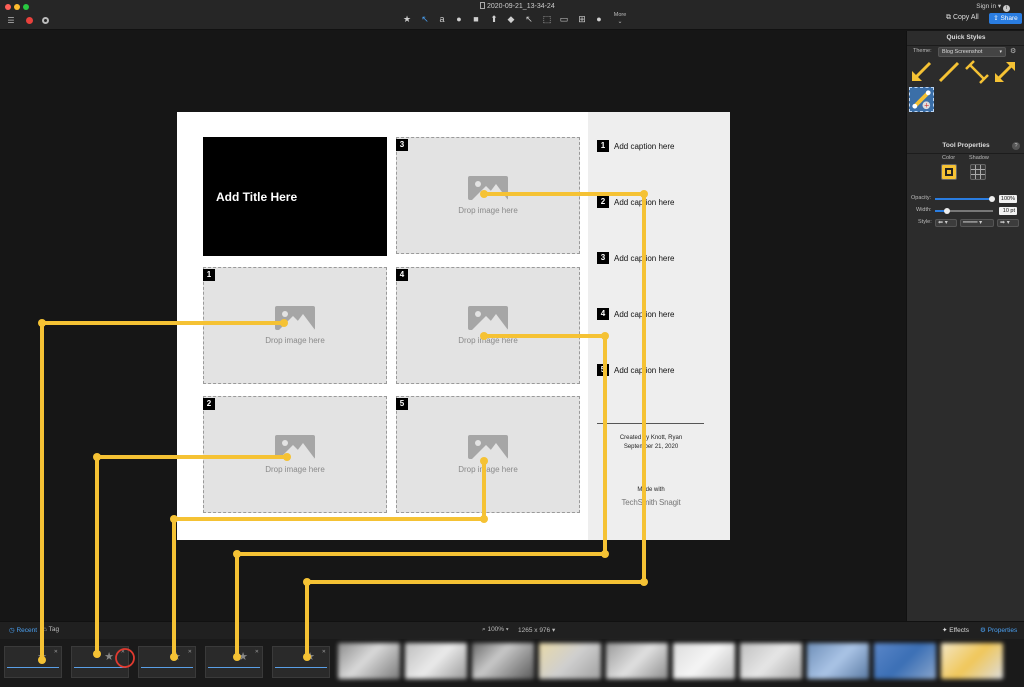 The image size is (1024, 687). Describe the element at coordinates (29, 20) in the screenshot. I see `record-button` at that location.